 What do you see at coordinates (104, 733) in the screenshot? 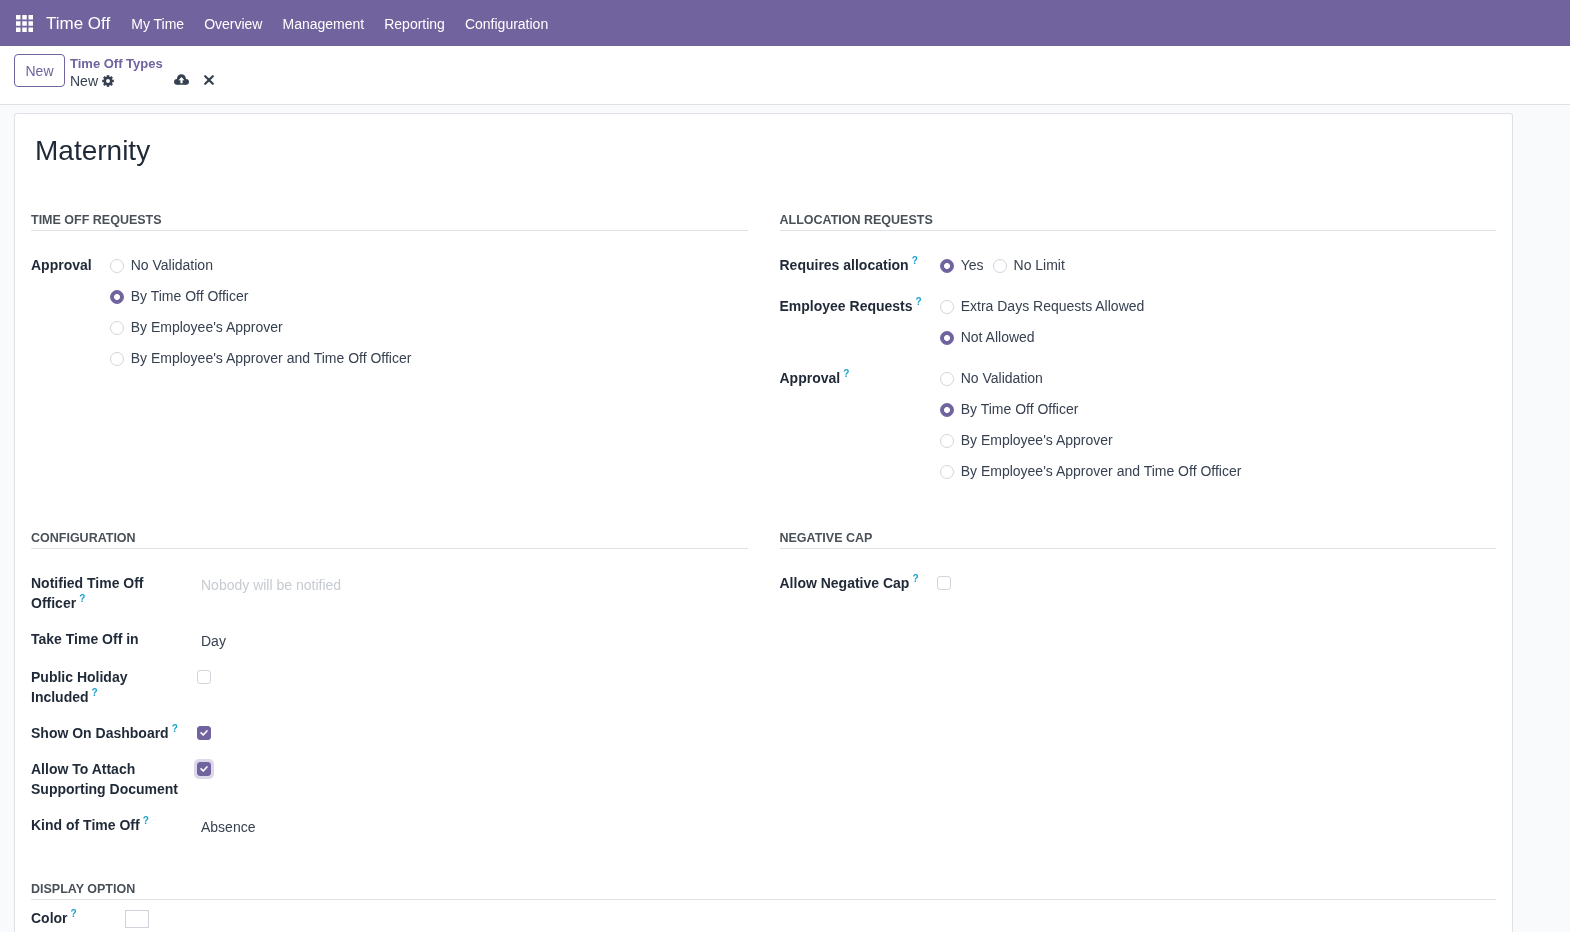
I see `field-label: Show On Dashboard $^{?}$` at bounding box center [104, 733].